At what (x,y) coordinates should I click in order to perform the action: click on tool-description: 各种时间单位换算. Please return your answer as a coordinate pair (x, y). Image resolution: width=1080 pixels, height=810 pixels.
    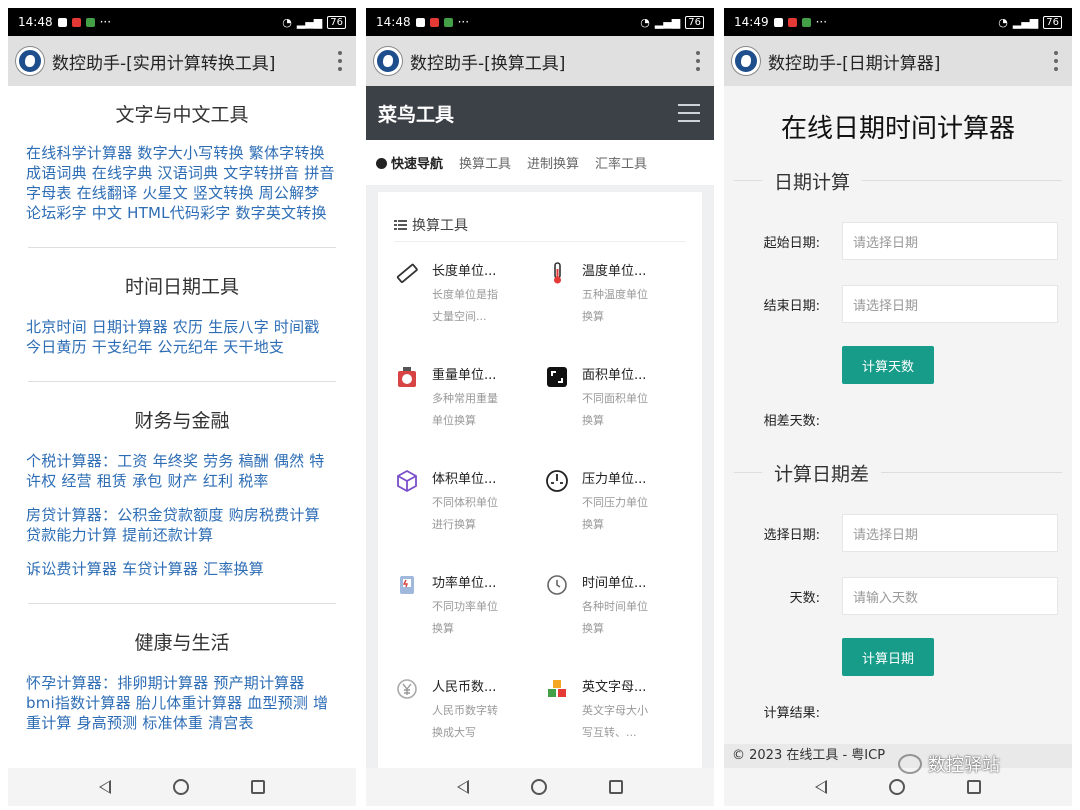
    Looking at the image, I should click on (615, 617).